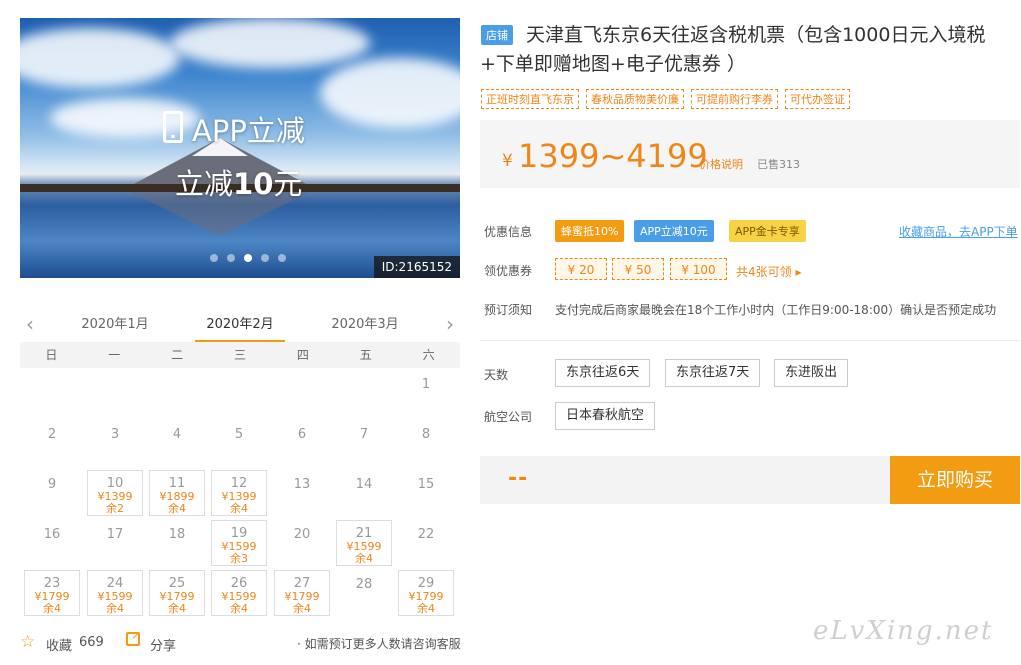 The image size is (1021, 665). Describe the element at coordinates (27, 642) in the screenshot. I see `star-icon: ☆` at that location.